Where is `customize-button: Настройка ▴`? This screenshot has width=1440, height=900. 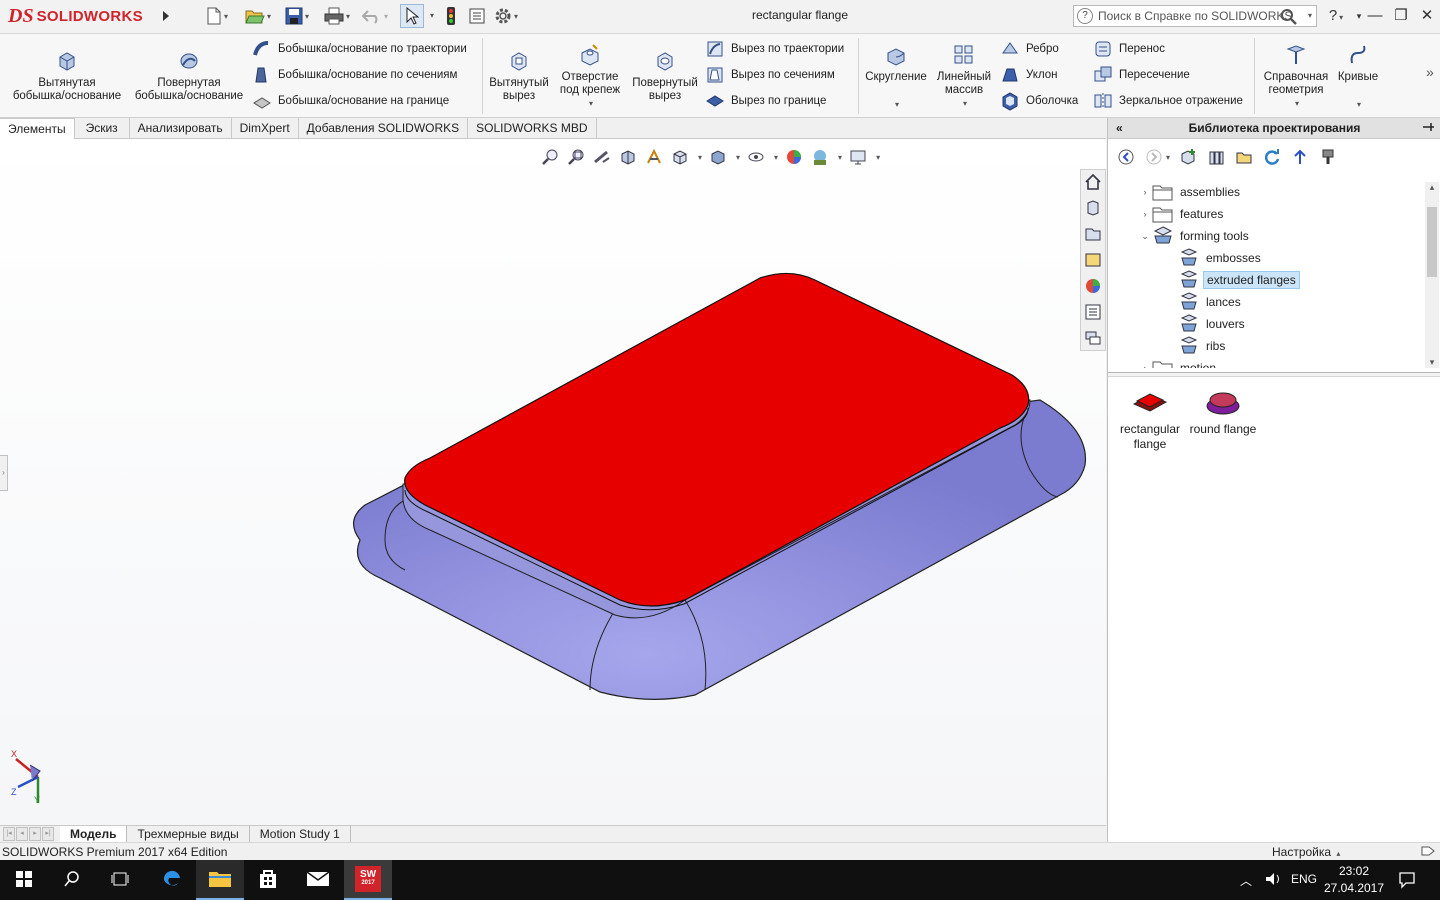
customize-button: Настройка ▴ is located at coordinates (1306, 852).